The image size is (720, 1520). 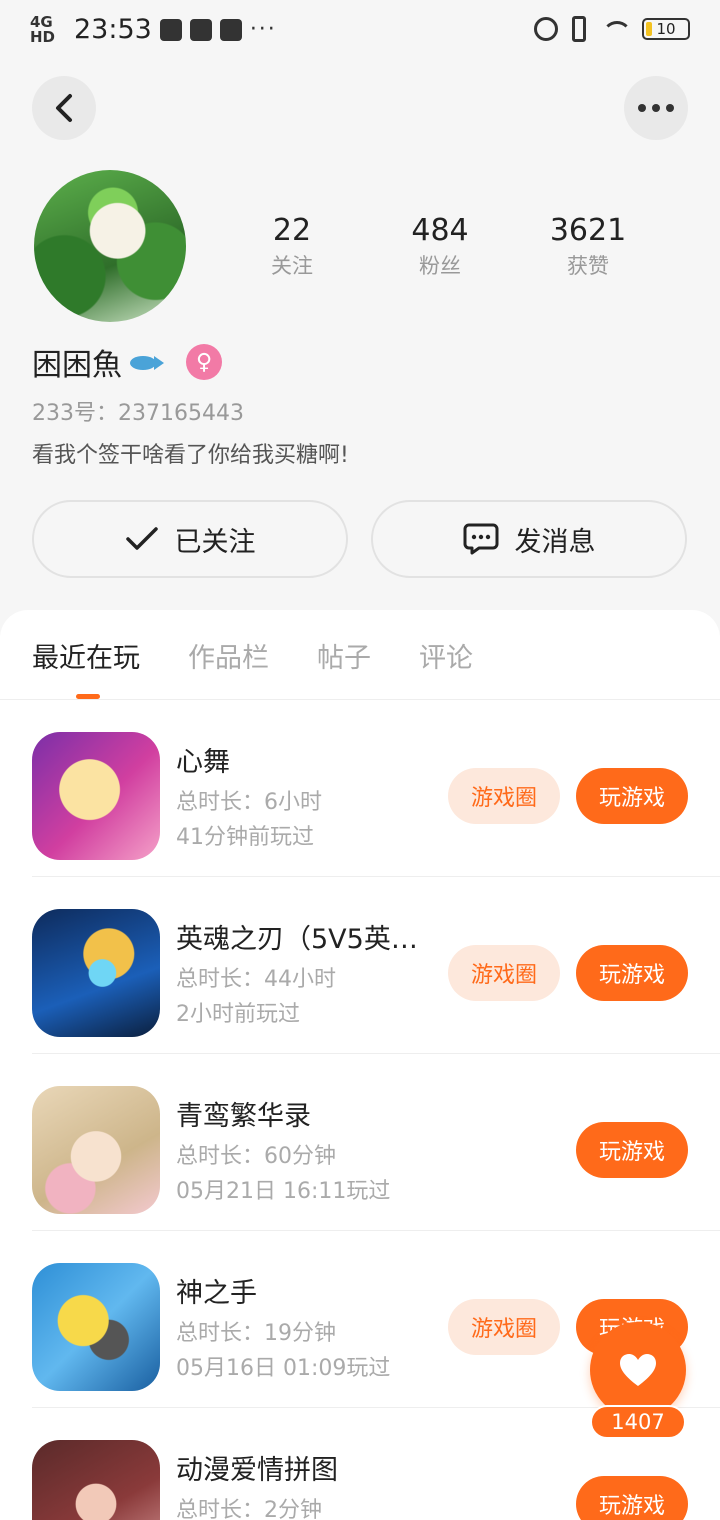 What do you see at coordinates (110, 246) in the screenshot?
I see `avatar` at bounding box center [110, 246].